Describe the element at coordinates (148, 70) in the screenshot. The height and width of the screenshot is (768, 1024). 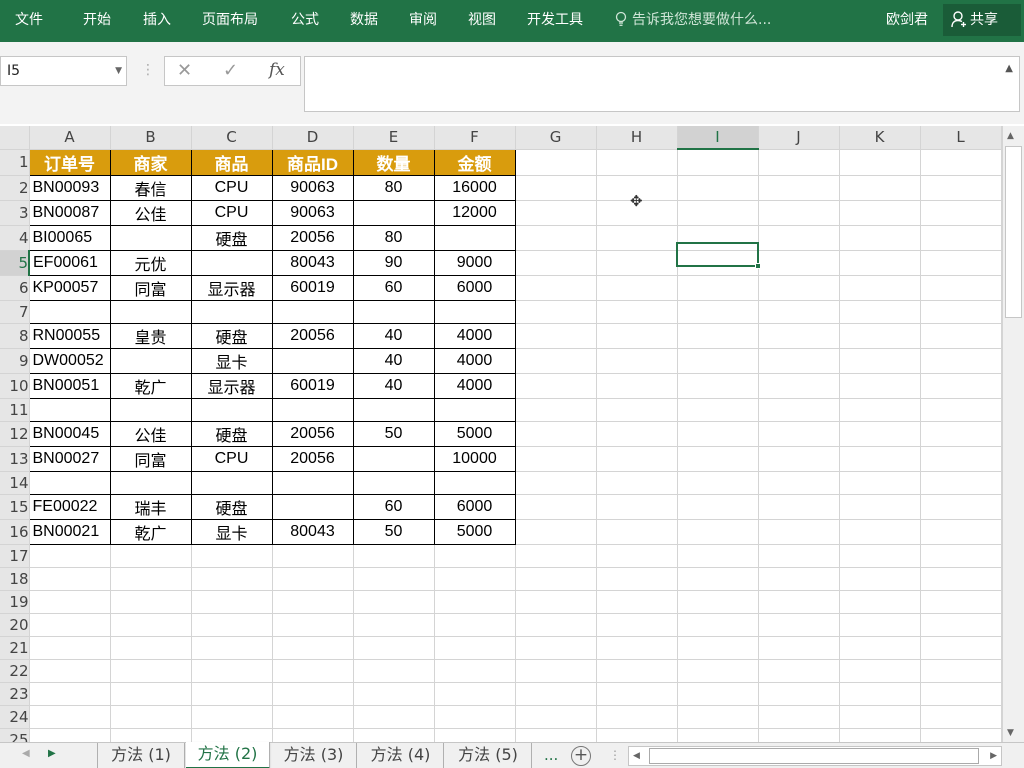
I see `drag-handle-icon: ⋮` at that location.